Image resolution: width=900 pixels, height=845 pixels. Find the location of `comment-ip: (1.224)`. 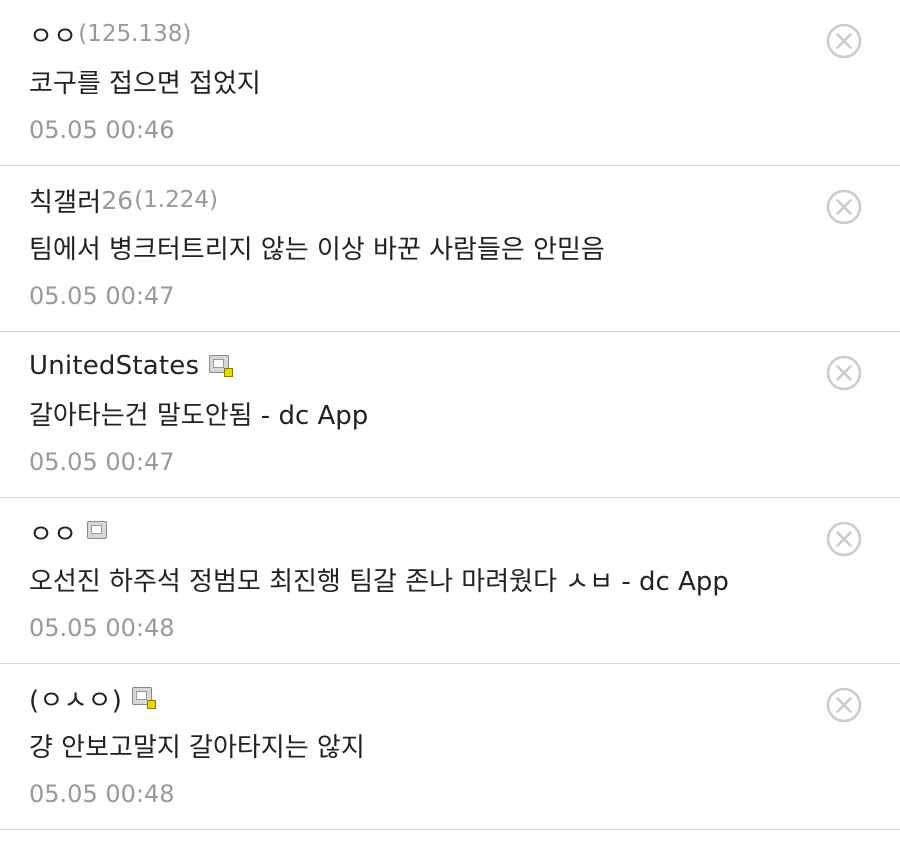

comment-ip: (1.224) is located at coordinates (176, 200).